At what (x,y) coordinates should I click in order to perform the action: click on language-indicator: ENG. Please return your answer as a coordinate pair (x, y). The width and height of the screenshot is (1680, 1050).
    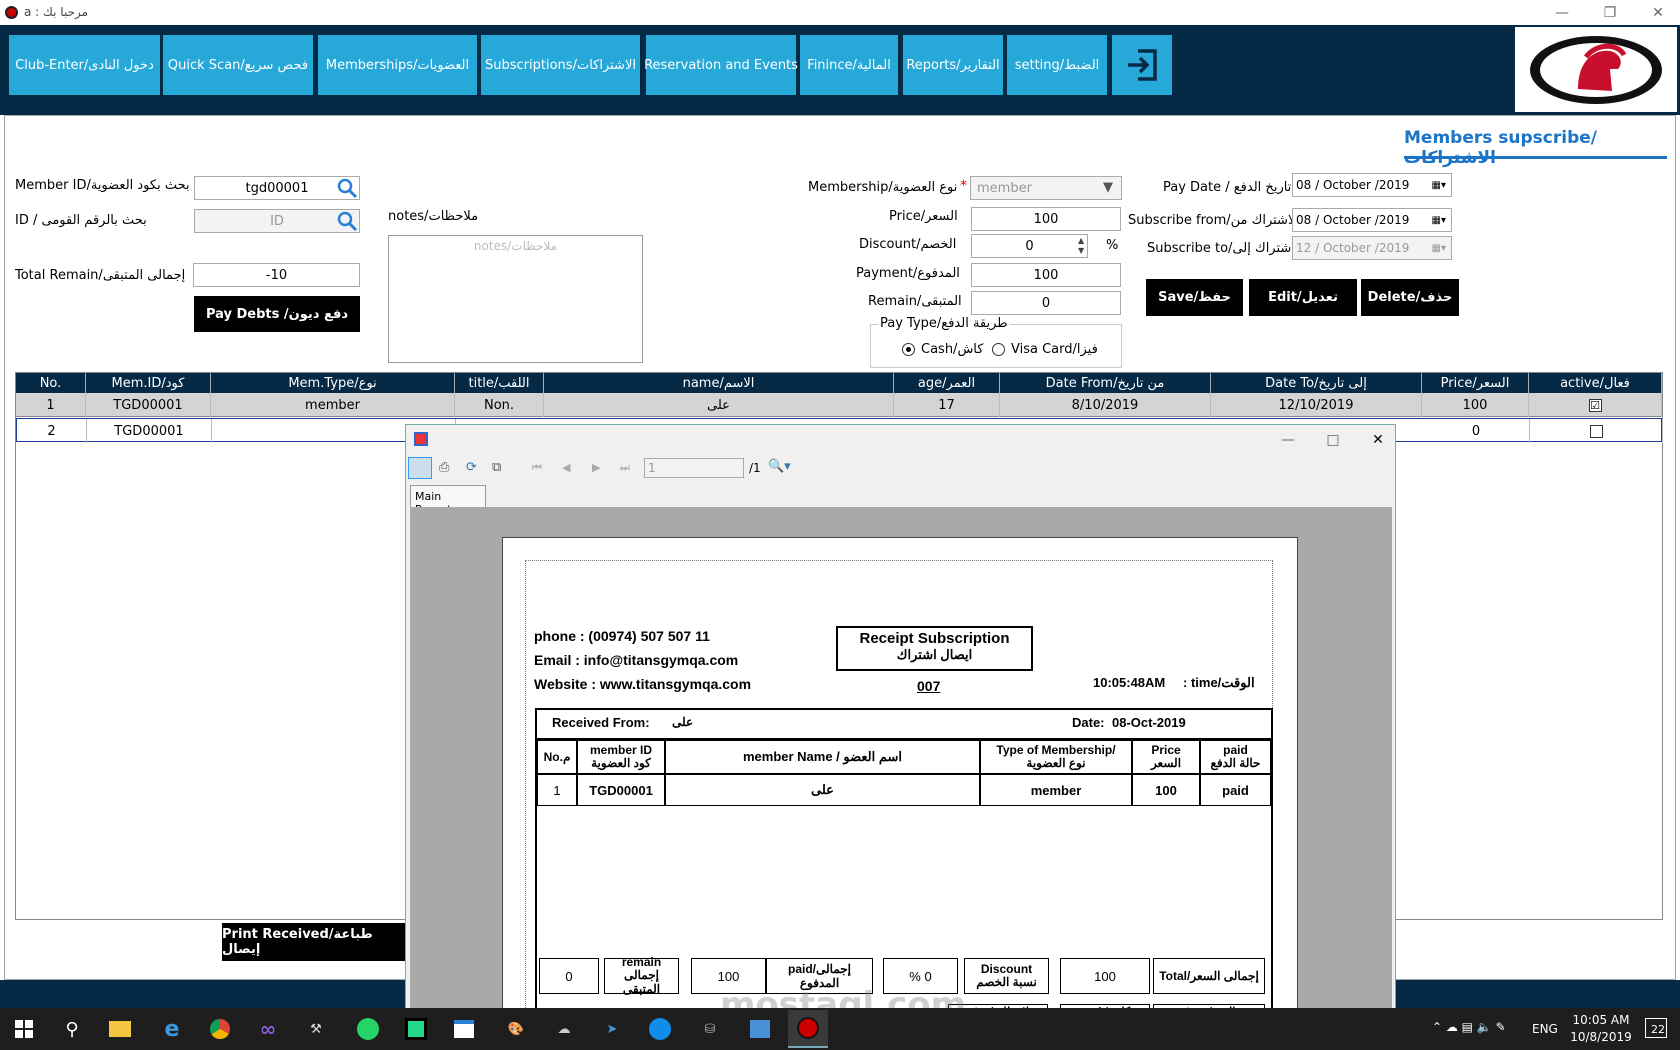
    Looking at the image, I should click on (1545, 1029).